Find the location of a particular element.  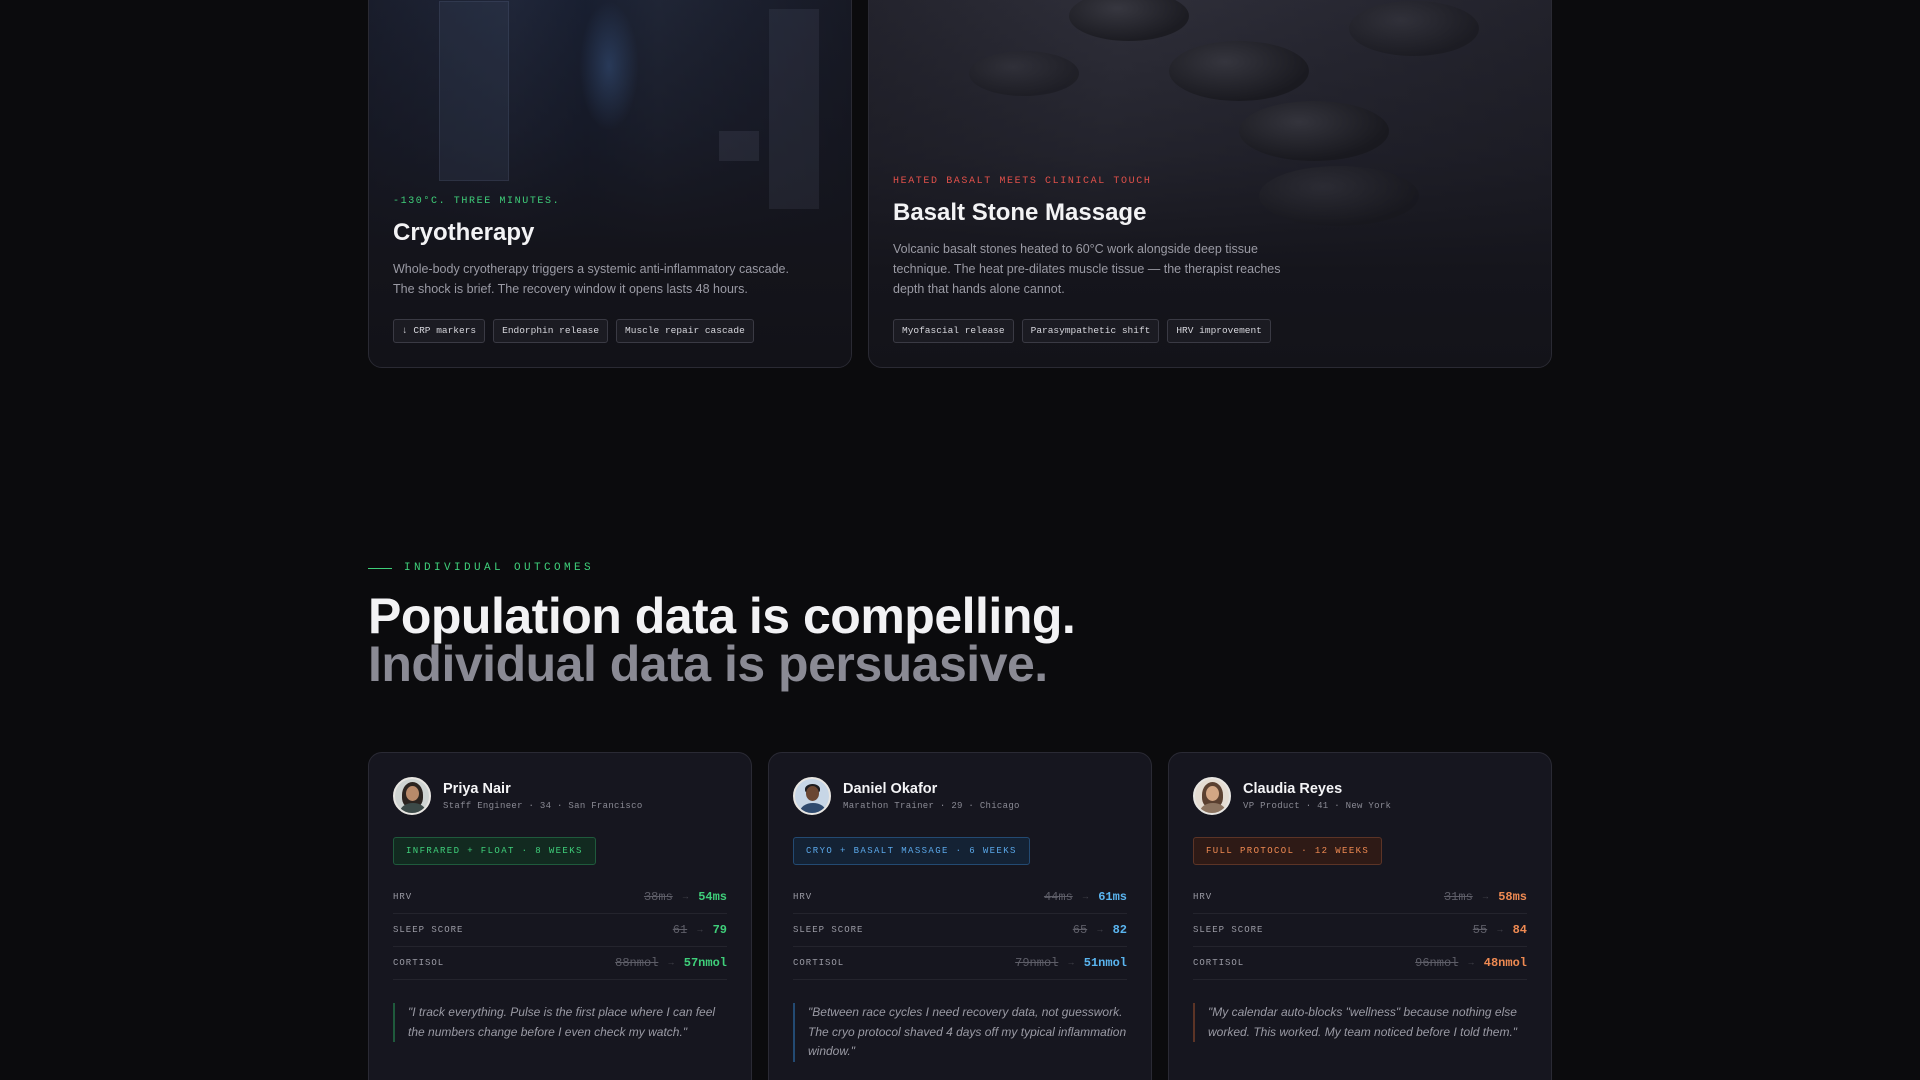

testimonial-name: Priya Nair is located at coordinates (477, 789).